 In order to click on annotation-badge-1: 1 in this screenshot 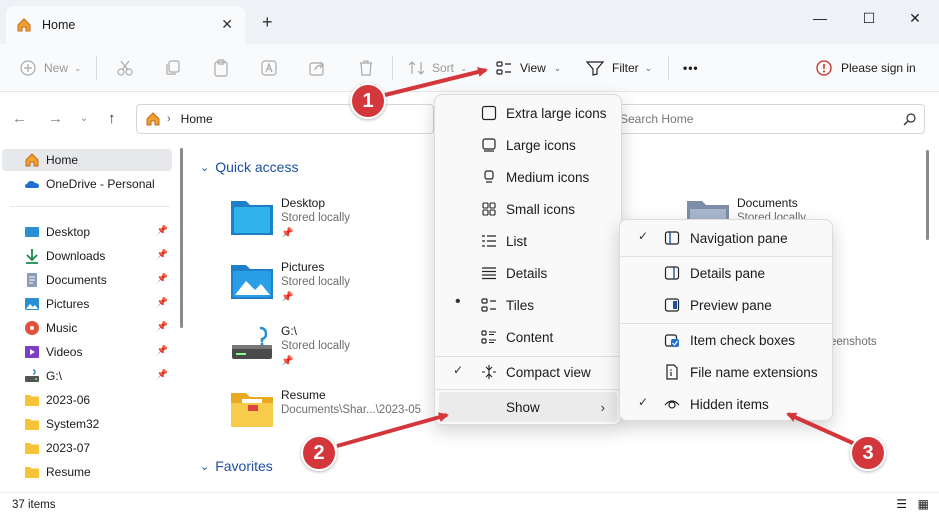, I will do `click(368, 101)`.